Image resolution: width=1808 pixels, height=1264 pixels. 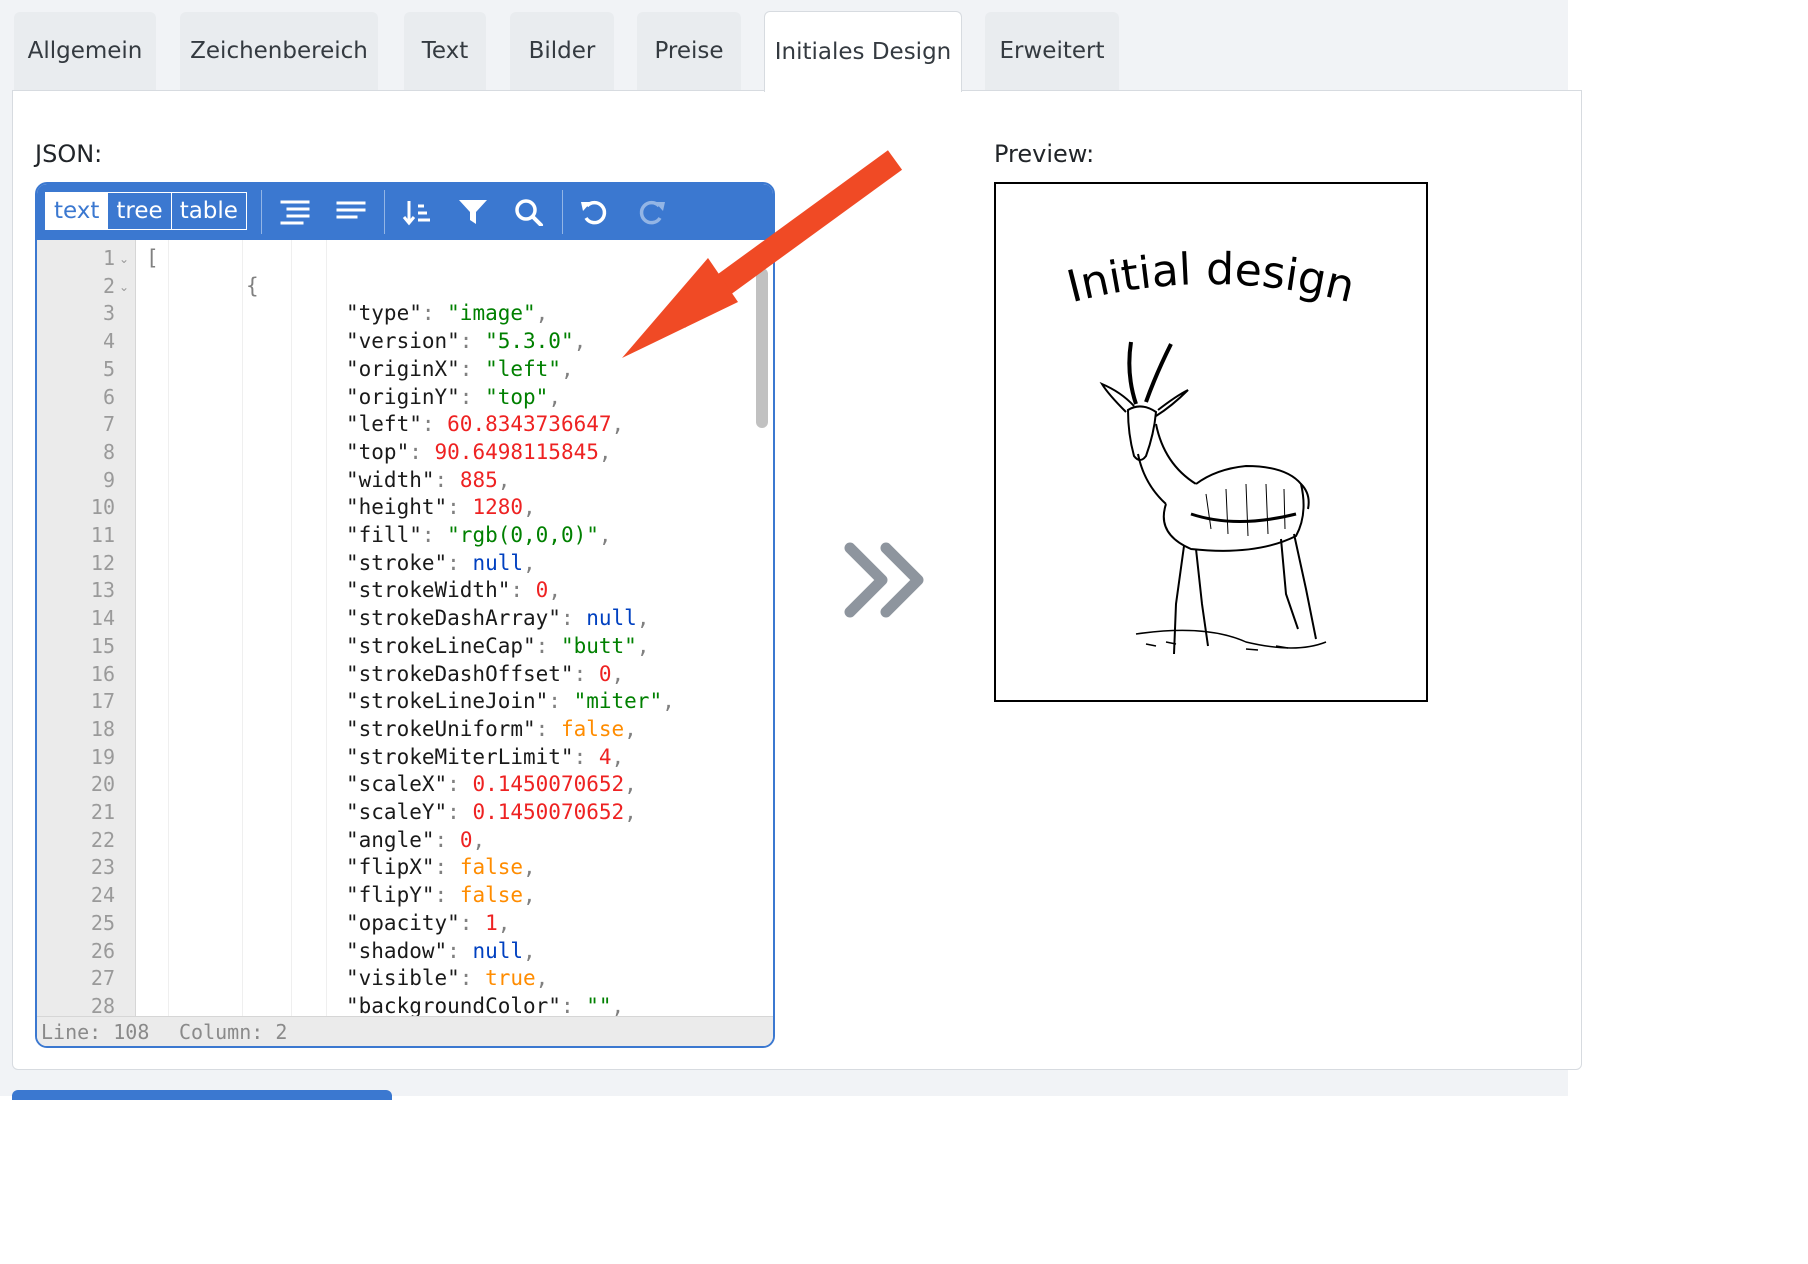 What do you see at coordinates (529, 212) in the screenshot?
I see `search-icon` at bounding box center [529, 212].